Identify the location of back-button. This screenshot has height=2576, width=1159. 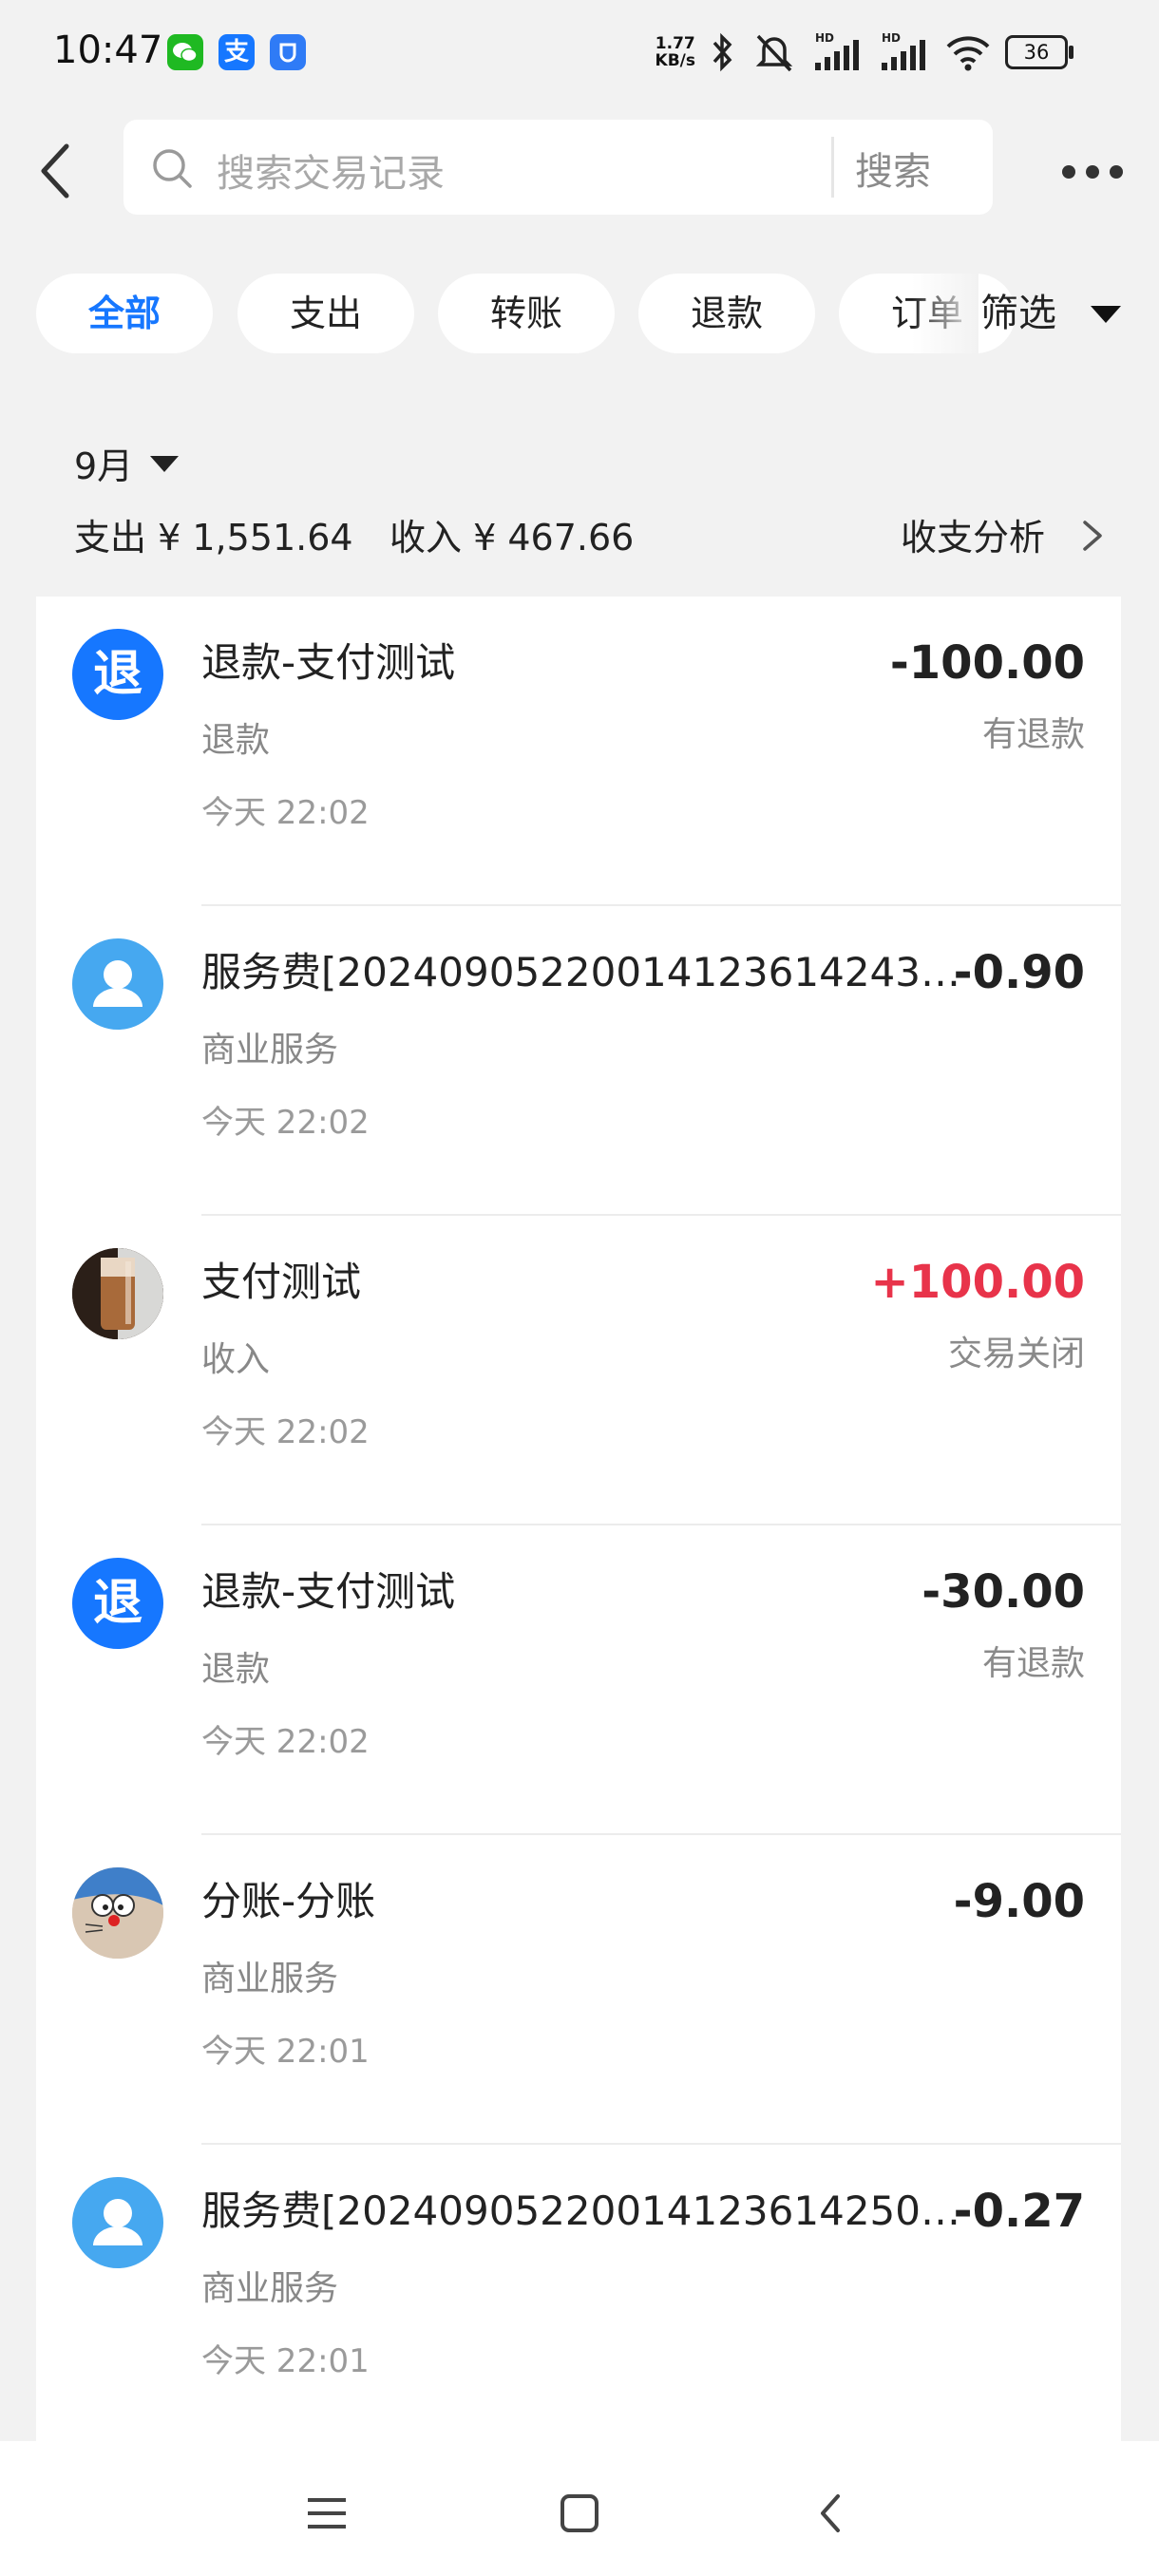
(58, 171).